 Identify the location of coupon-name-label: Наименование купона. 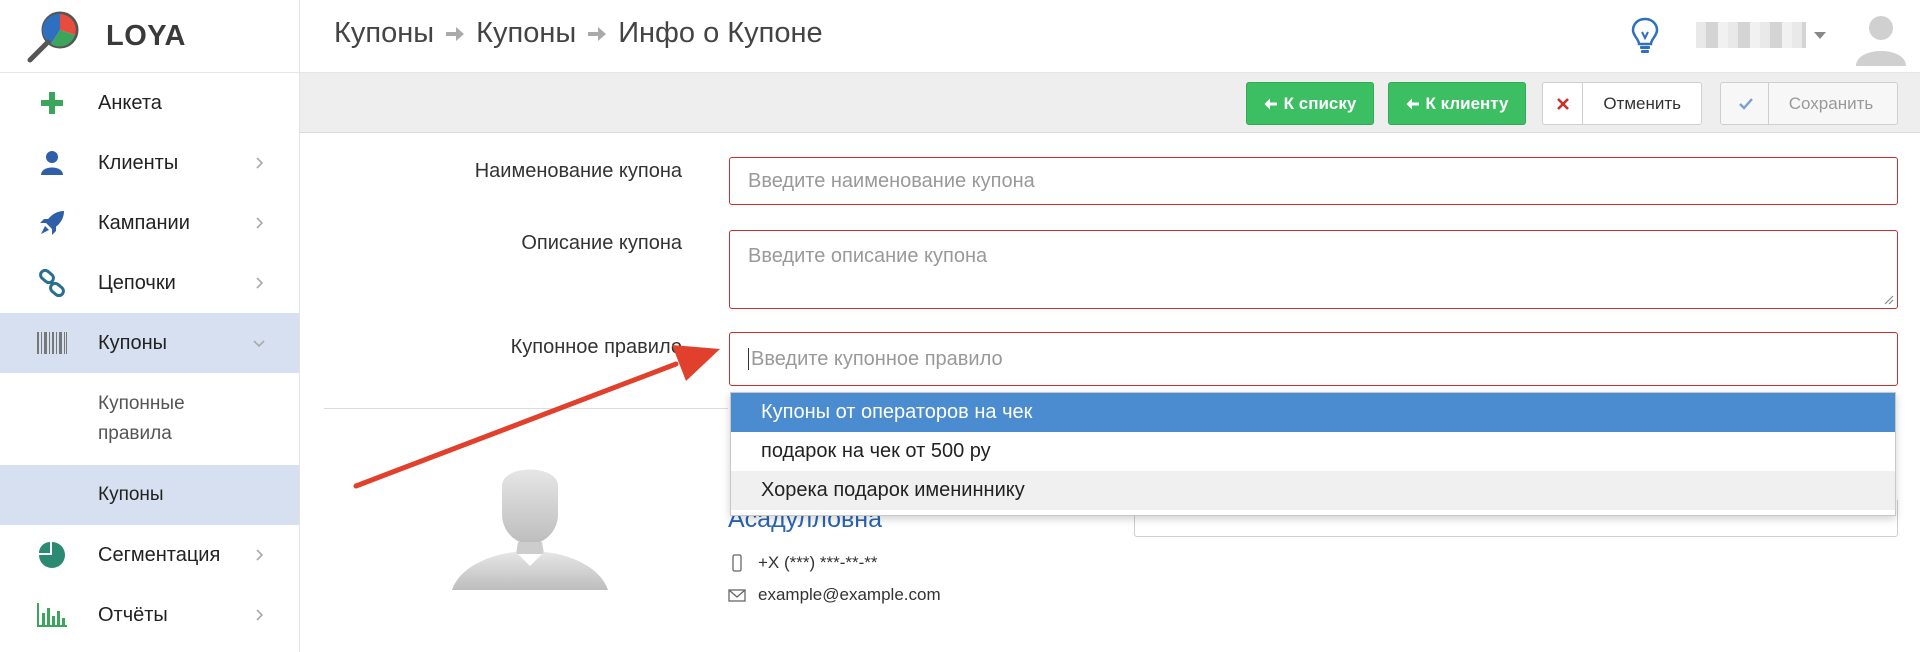
(578, 171).